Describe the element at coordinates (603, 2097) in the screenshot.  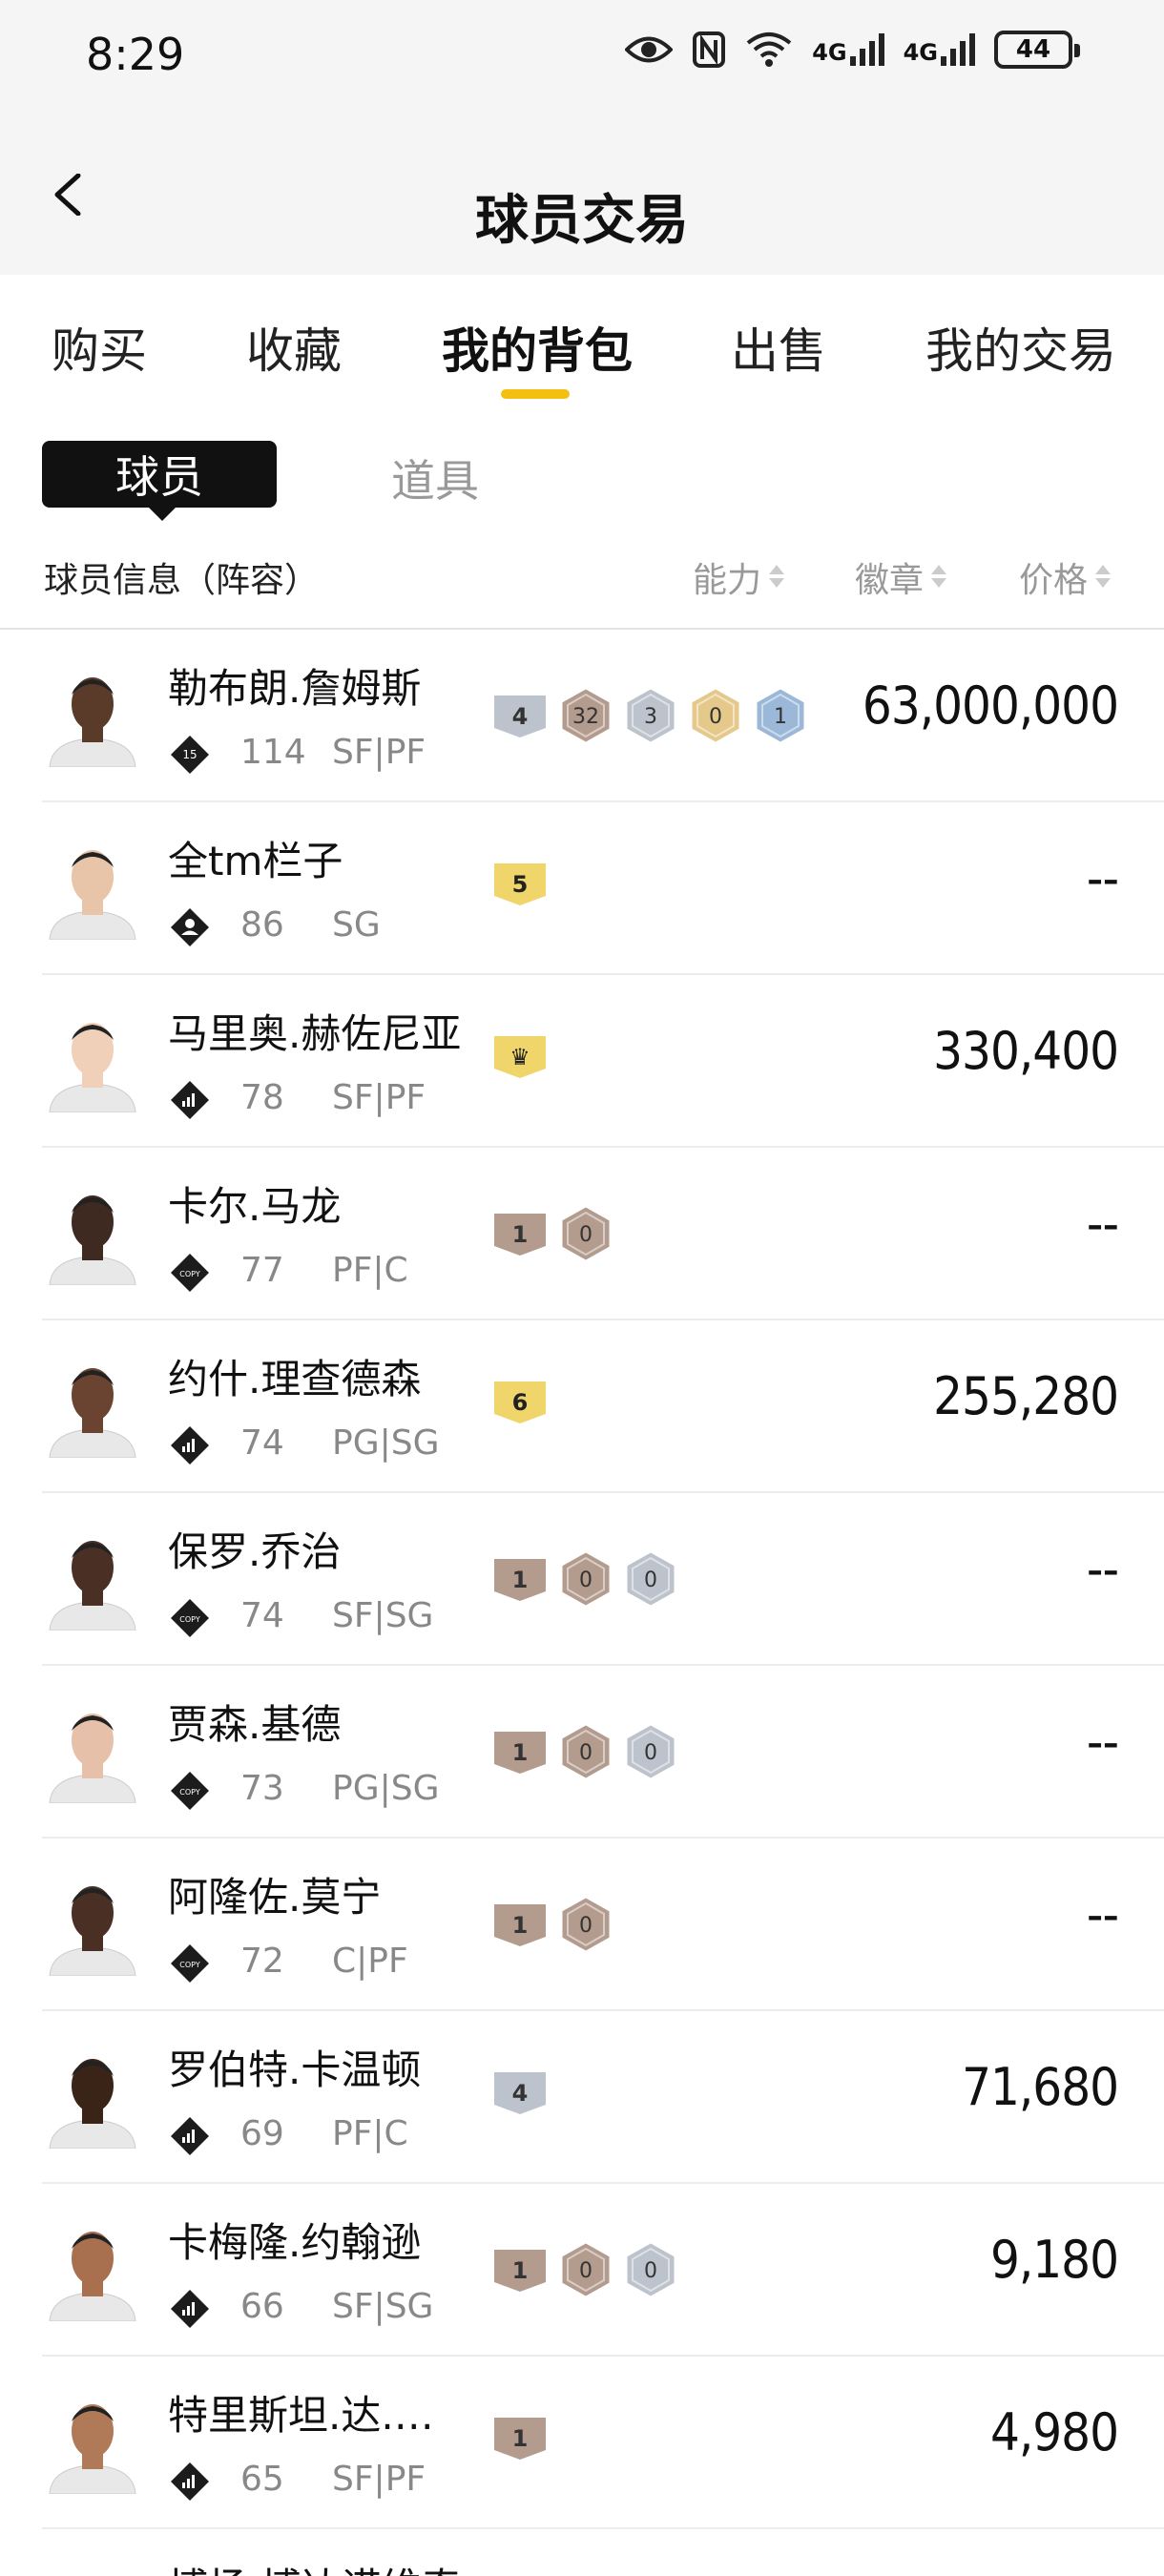
I see `player-row: 罗伯特.卡温顿 69 PF|C 4 71,680` at that location.